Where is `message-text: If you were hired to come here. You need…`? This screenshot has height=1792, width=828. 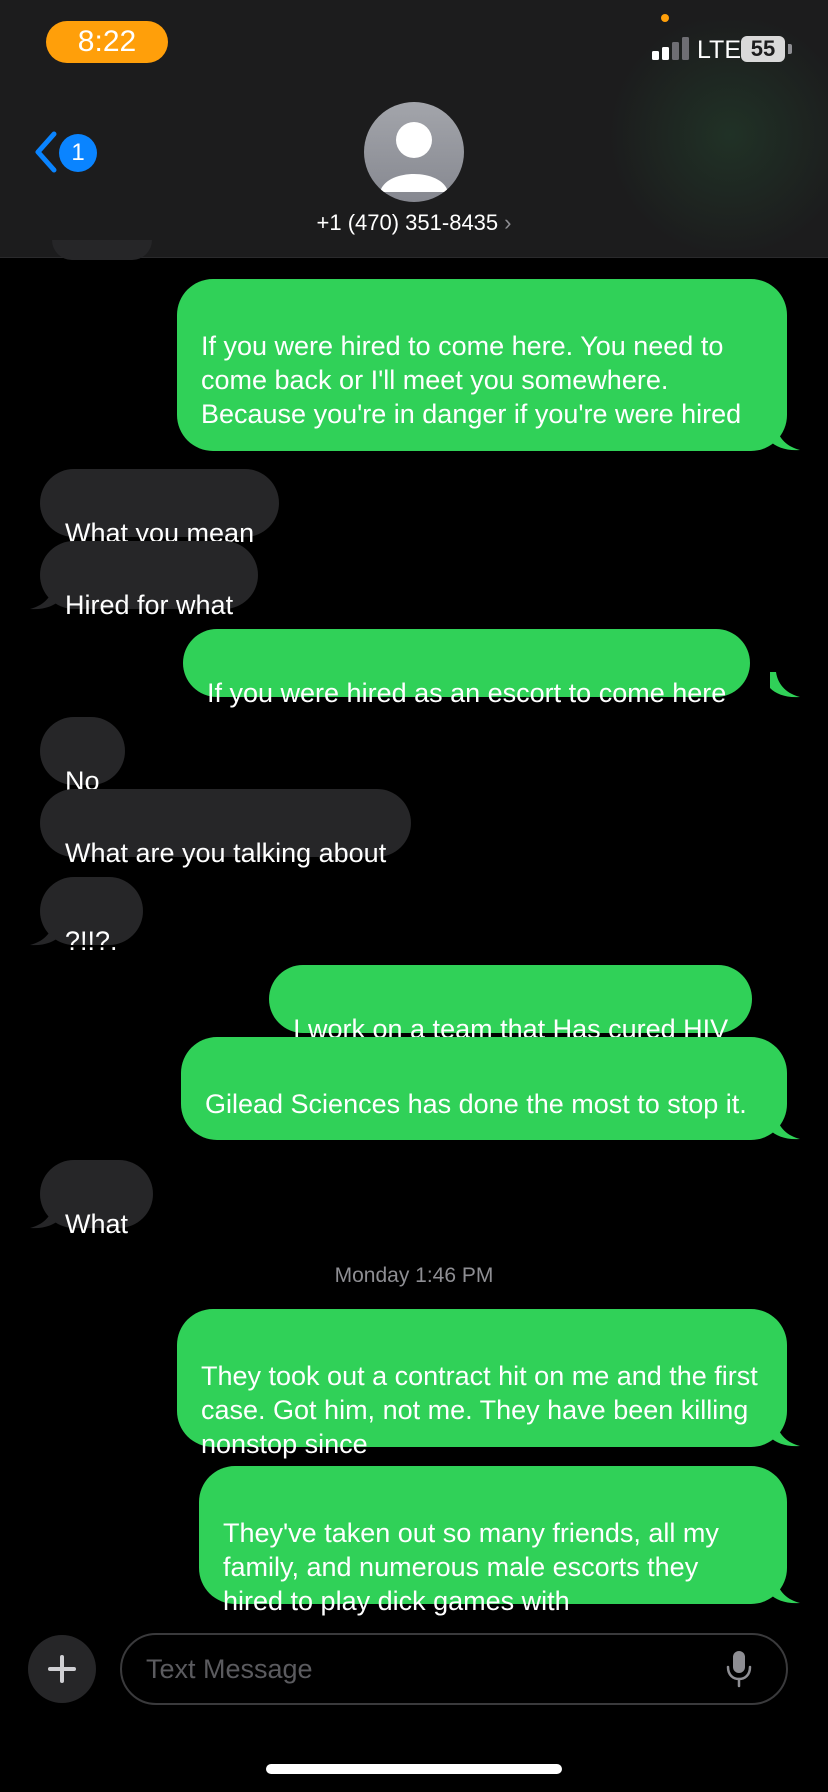
message-text: If you were hired to come here. You need… is located at coordinates (471, 380).